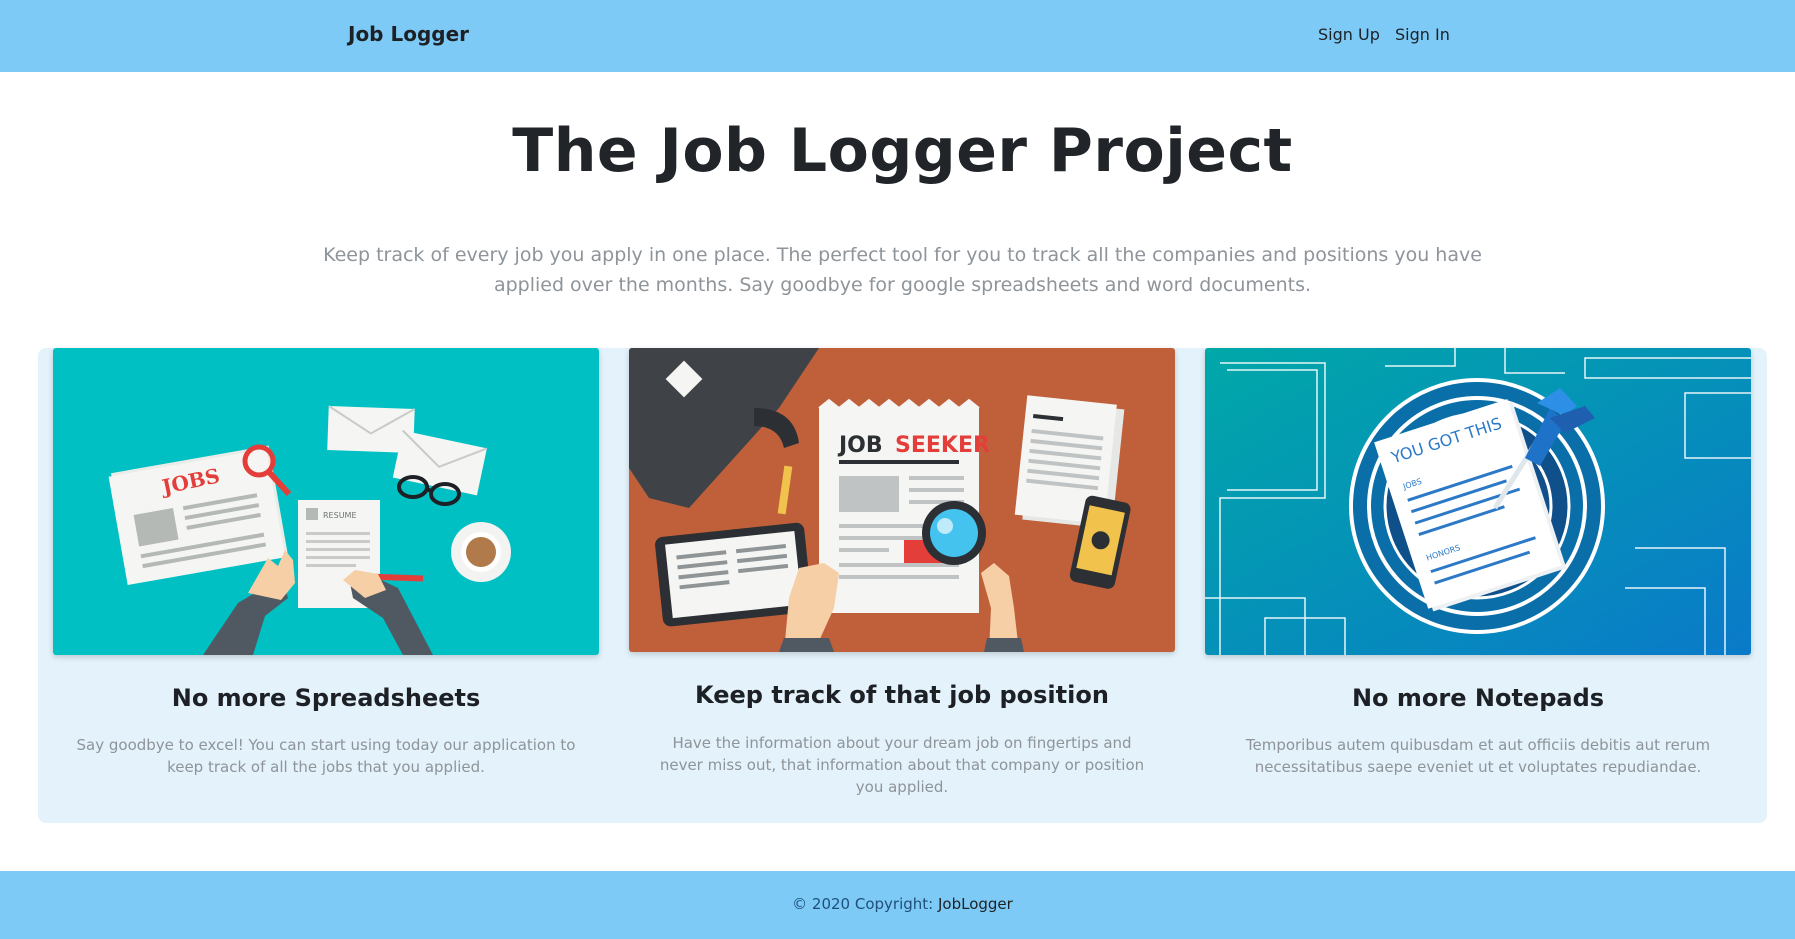  Describe the element at coordinates (860, 445) in the screenshot. I see `job-label: JOB` at that location.